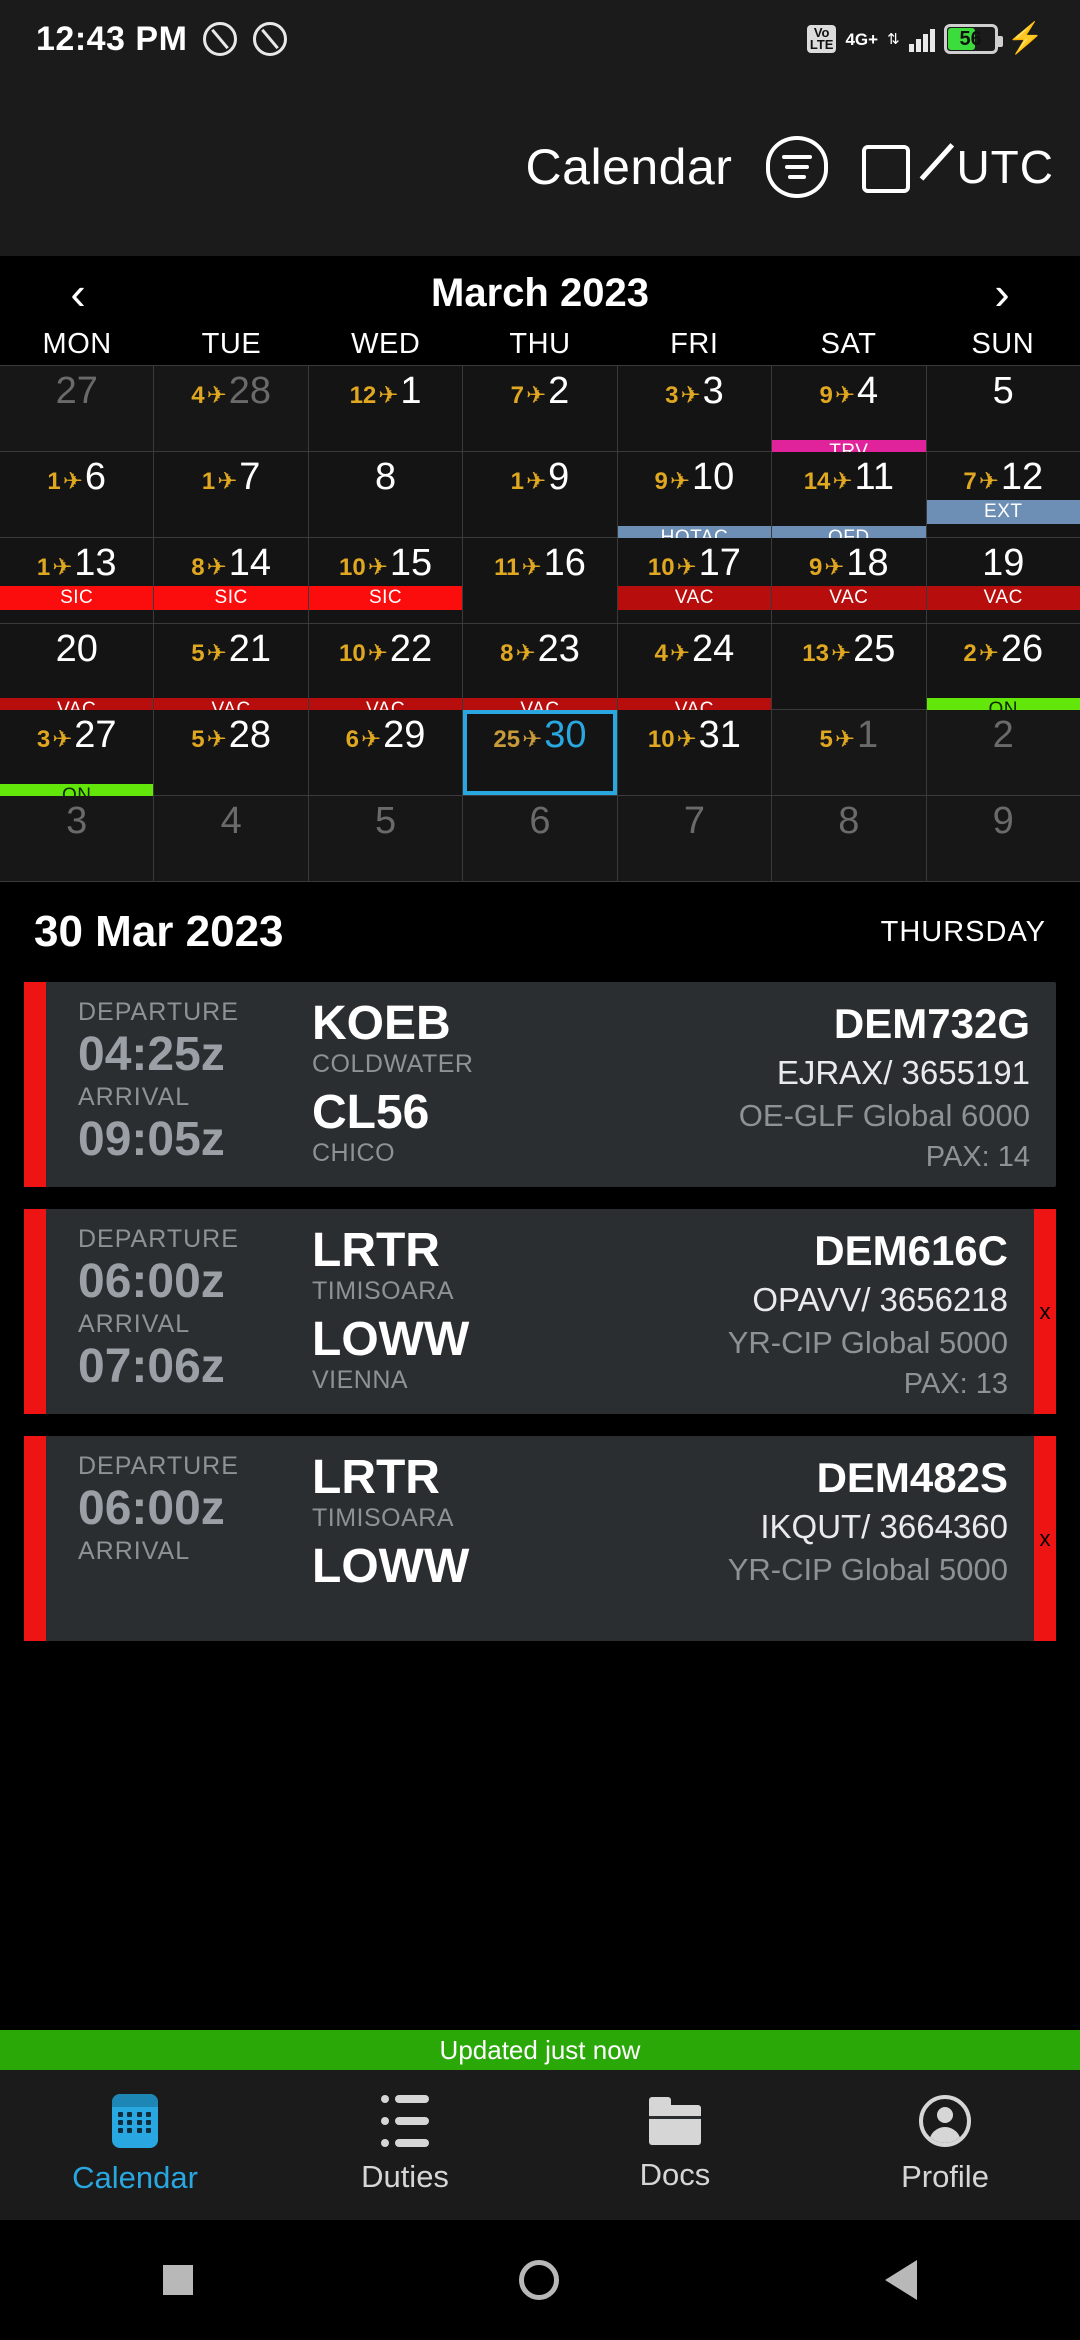  I want to click on calendar-day-cell: 25 ✈ 30, so click(540, 753).